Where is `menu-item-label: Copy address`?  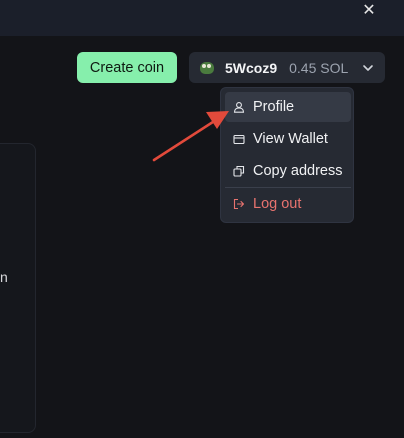 menu-item-label: Copy address is located at coordinates (298, 171).